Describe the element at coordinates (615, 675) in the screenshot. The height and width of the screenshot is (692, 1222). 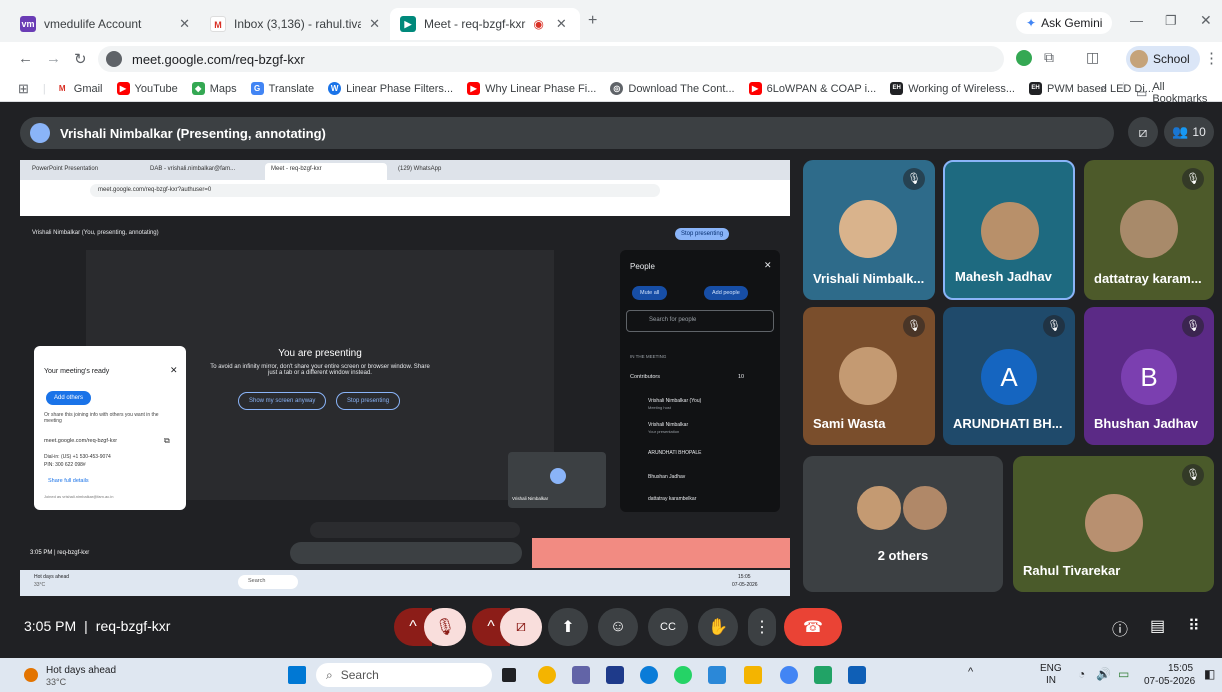
I see `store-icon` at that location.